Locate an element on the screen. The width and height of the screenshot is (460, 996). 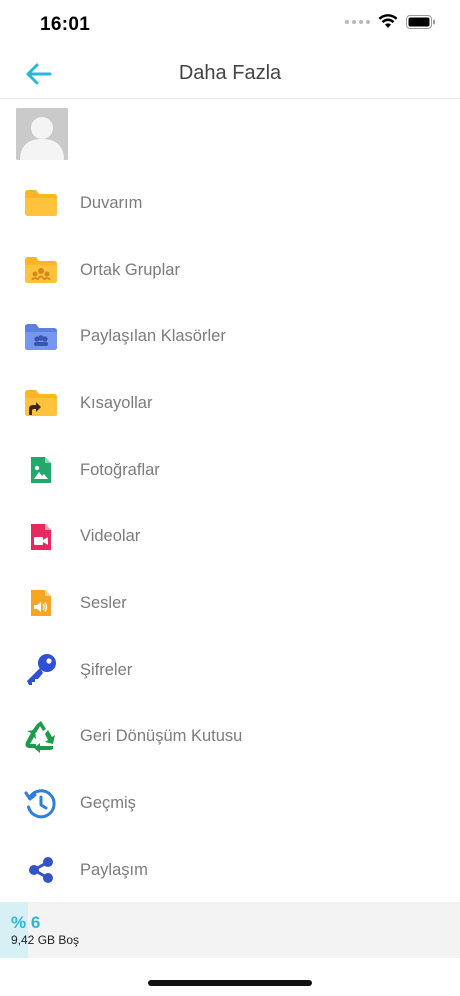
signal-icon is located at coordinates (357, 21).